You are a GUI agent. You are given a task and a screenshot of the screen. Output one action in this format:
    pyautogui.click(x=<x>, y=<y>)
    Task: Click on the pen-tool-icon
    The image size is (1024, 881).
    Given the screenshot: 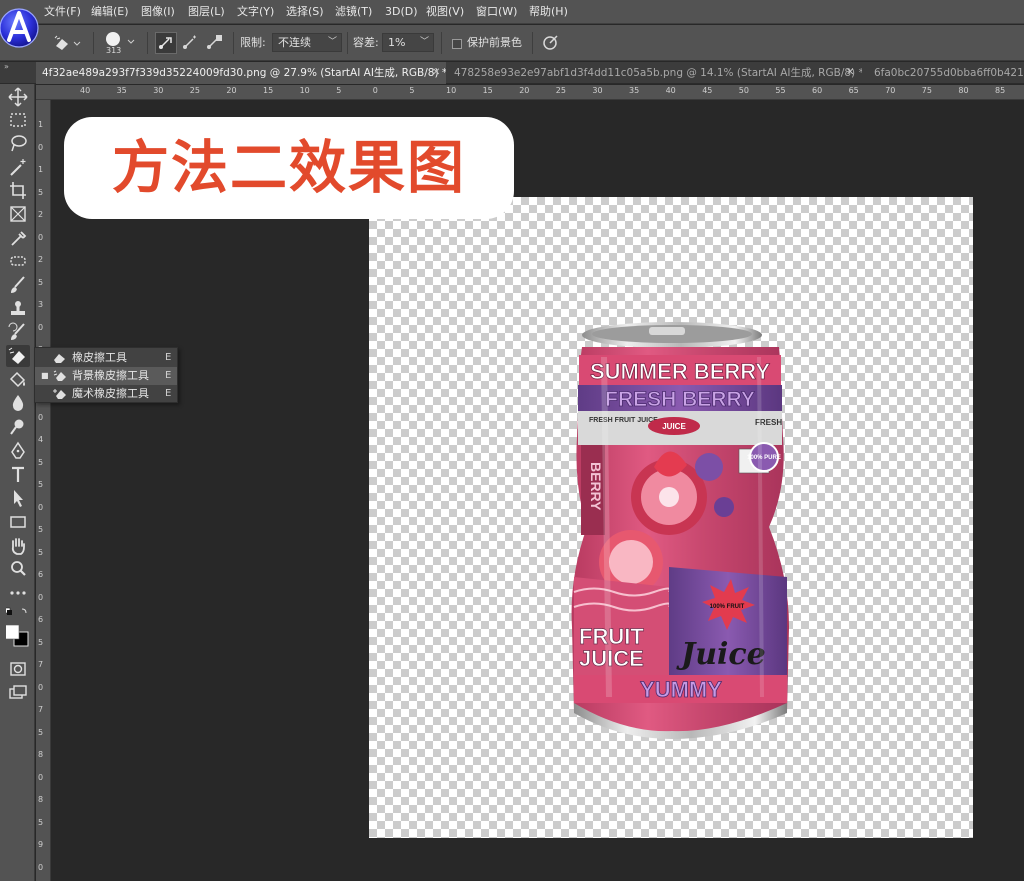 What is the action you would take?
    pyautogui.click(x=18, y=451)
    